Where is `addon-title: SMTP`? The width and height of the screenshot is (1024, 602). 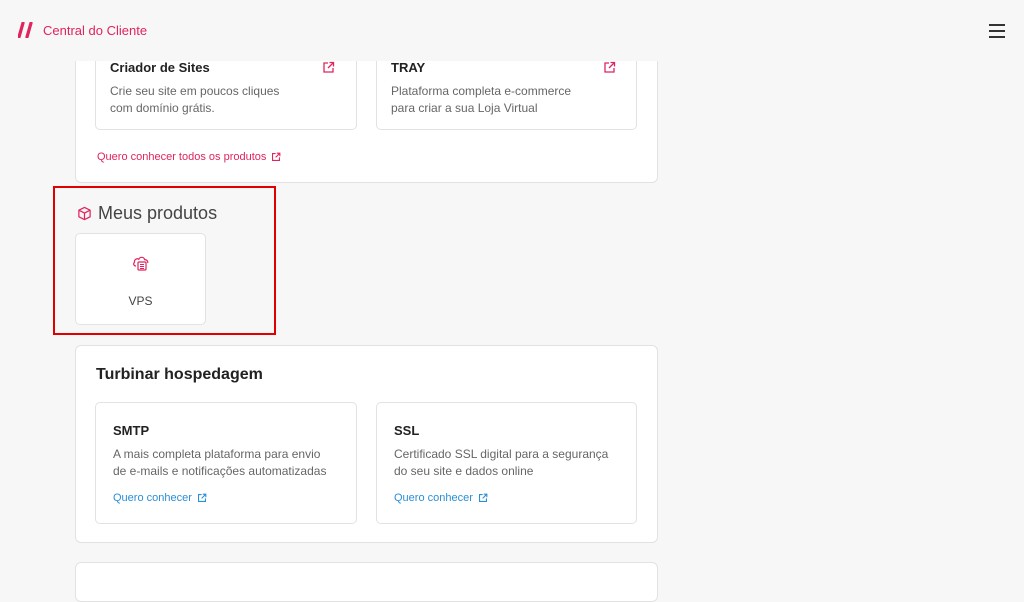
addon-title: SMTP is located at coordinates (131, 430).